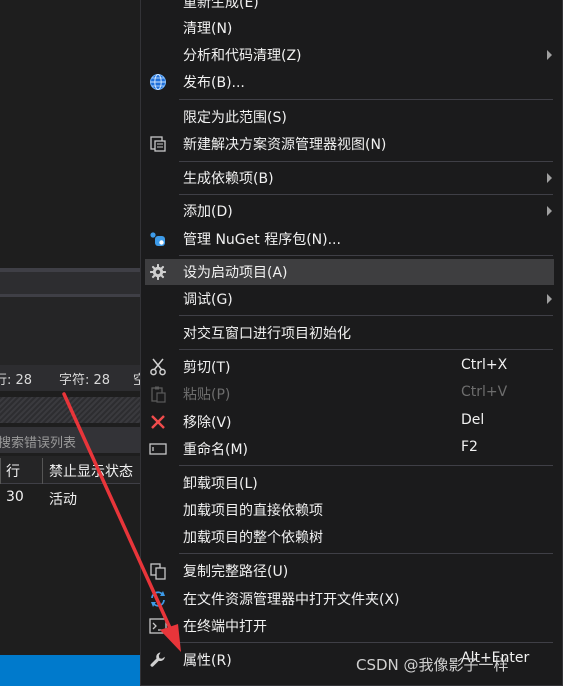 This screenshot has height=686, width=563. I want to click on solution-view-icon, so click(158, 144).